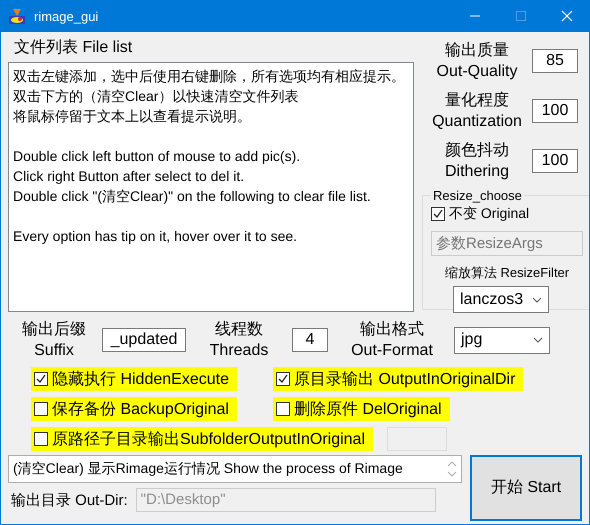 The image size is (590, 525). I want to click on list-text: Every option has tip on it, hover over it to see., so click(155, 236).